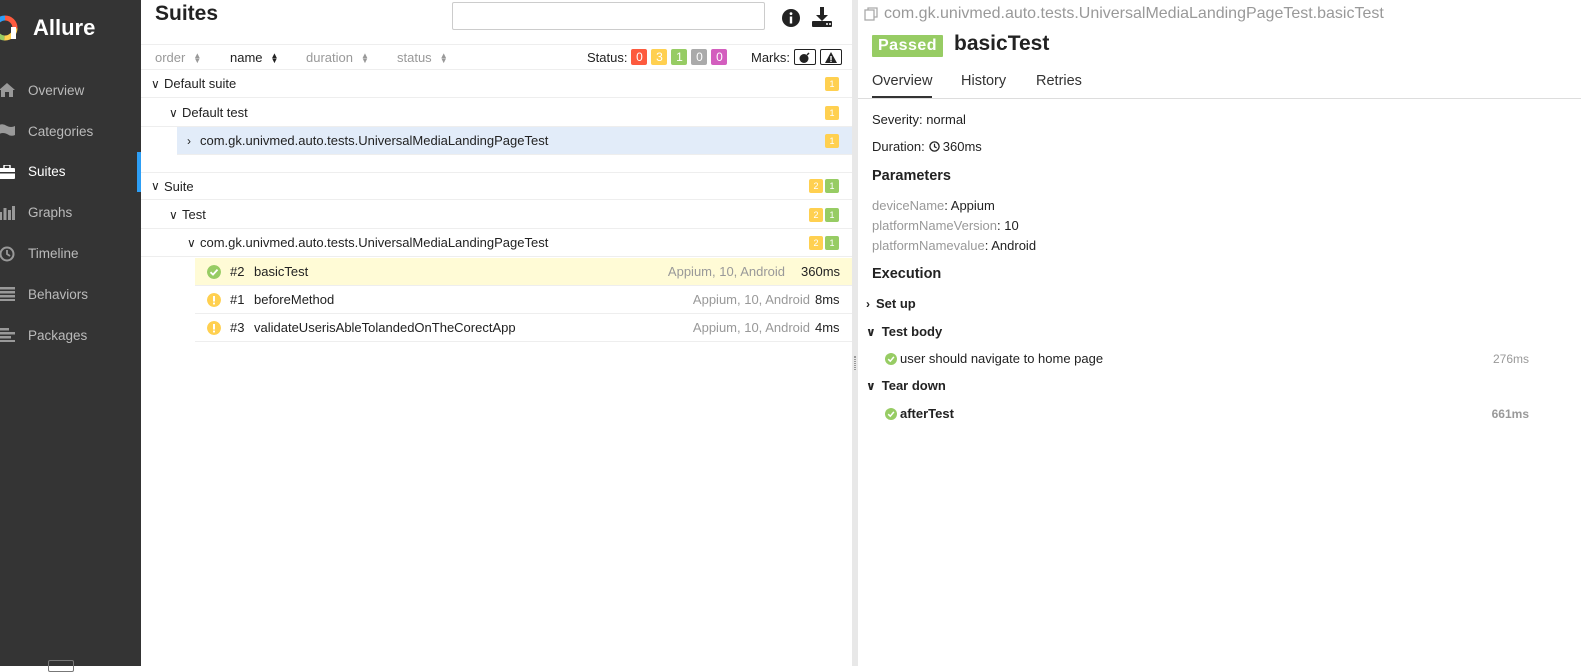  What do you see at coordinates (831, 57) in the screenshot?
I see `new-failed-mark-button` at bounding box center [831, 57].